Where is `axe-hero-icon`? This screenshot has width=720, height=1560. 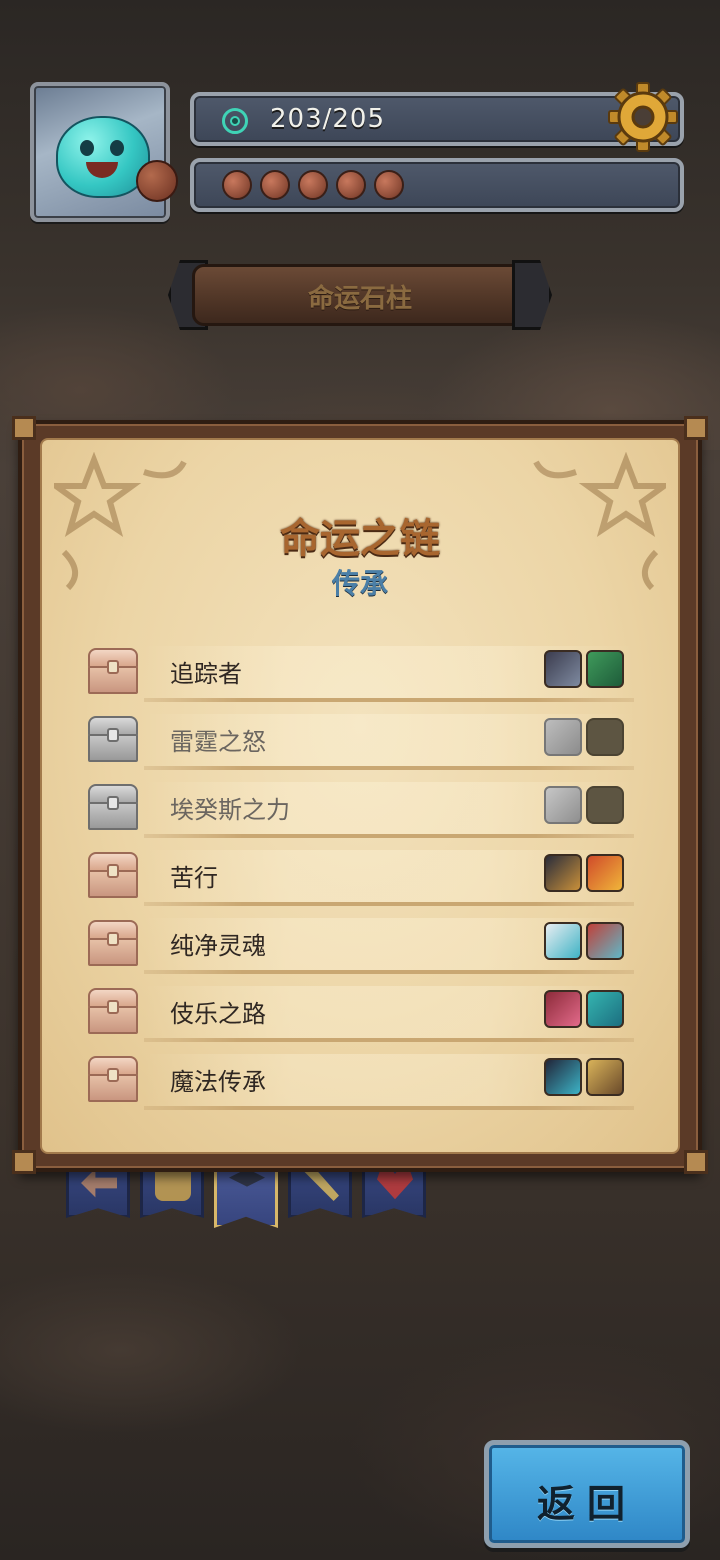 axe-hero-icon is located at coordinates (605, 941).